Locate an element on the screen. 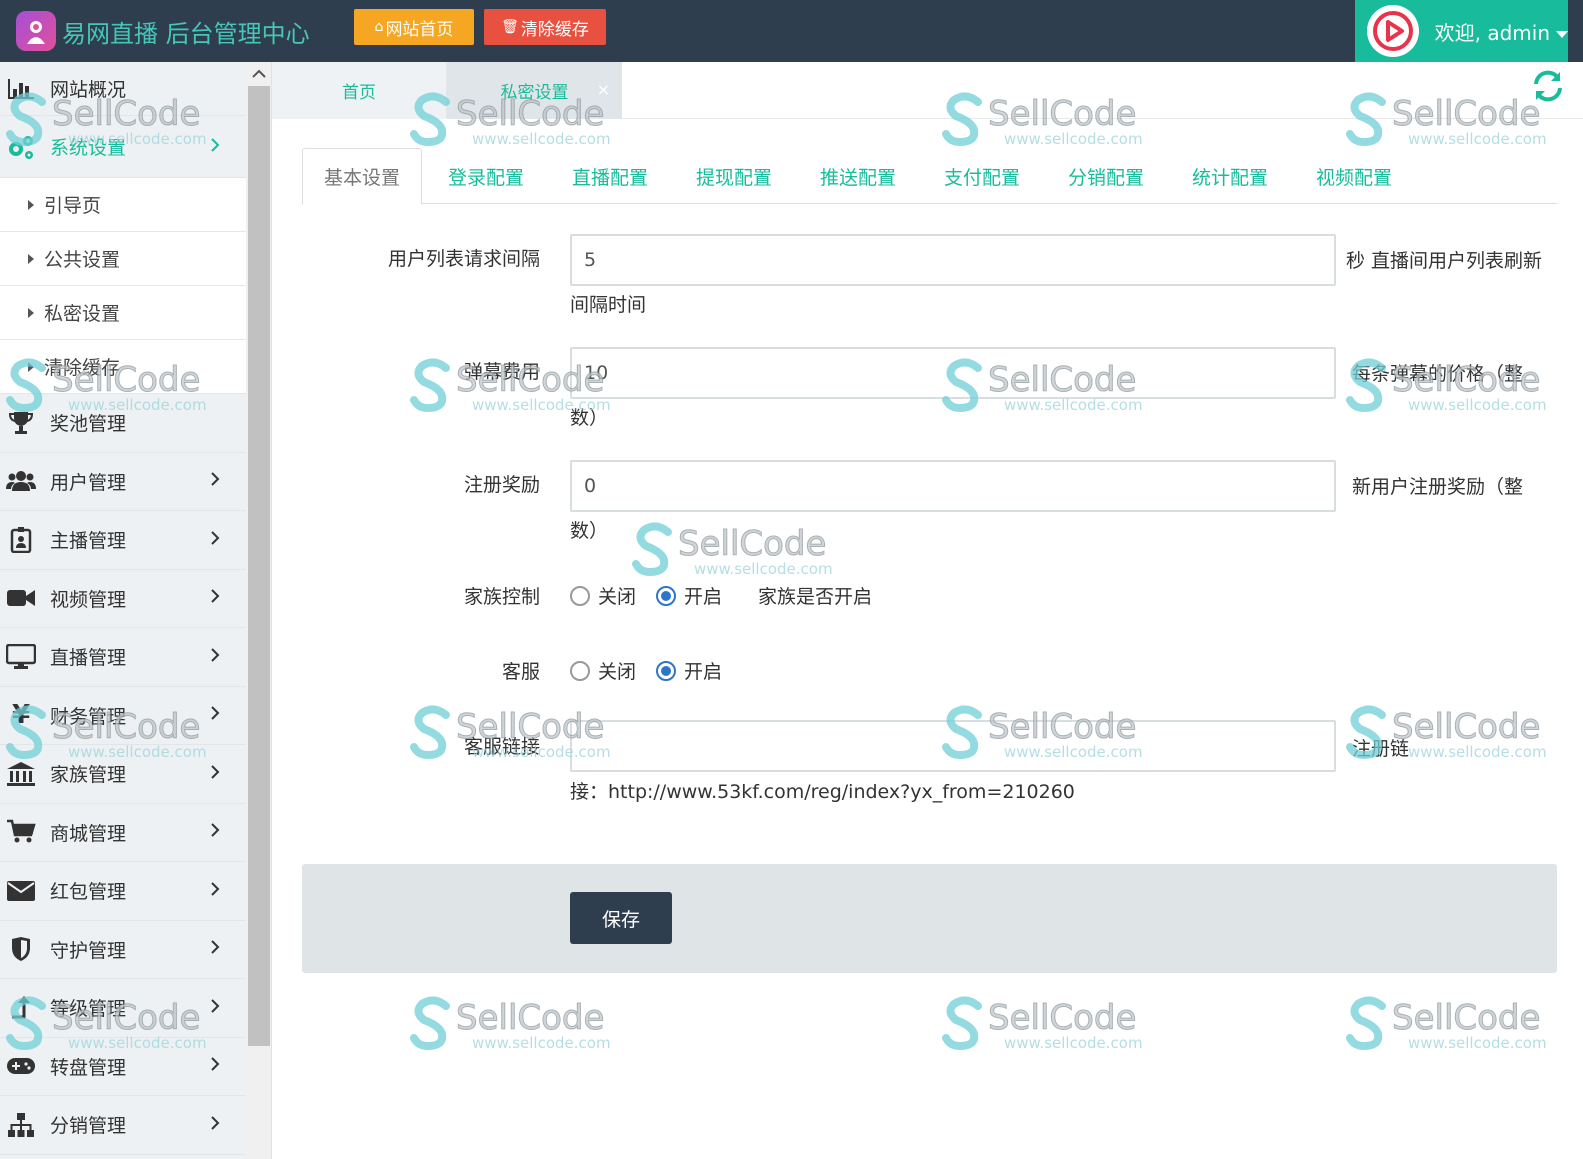 The height and width of the screenshot is (1159, 1583). service-link-help: 注册链 is located at coordinates (1381, 749).